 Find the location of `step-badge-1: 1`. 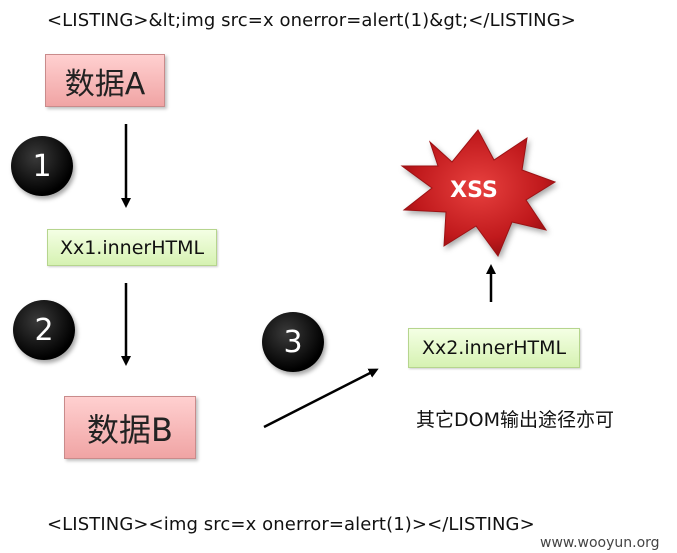

step-badge-1: 1 is located at coordinates (42, 166).